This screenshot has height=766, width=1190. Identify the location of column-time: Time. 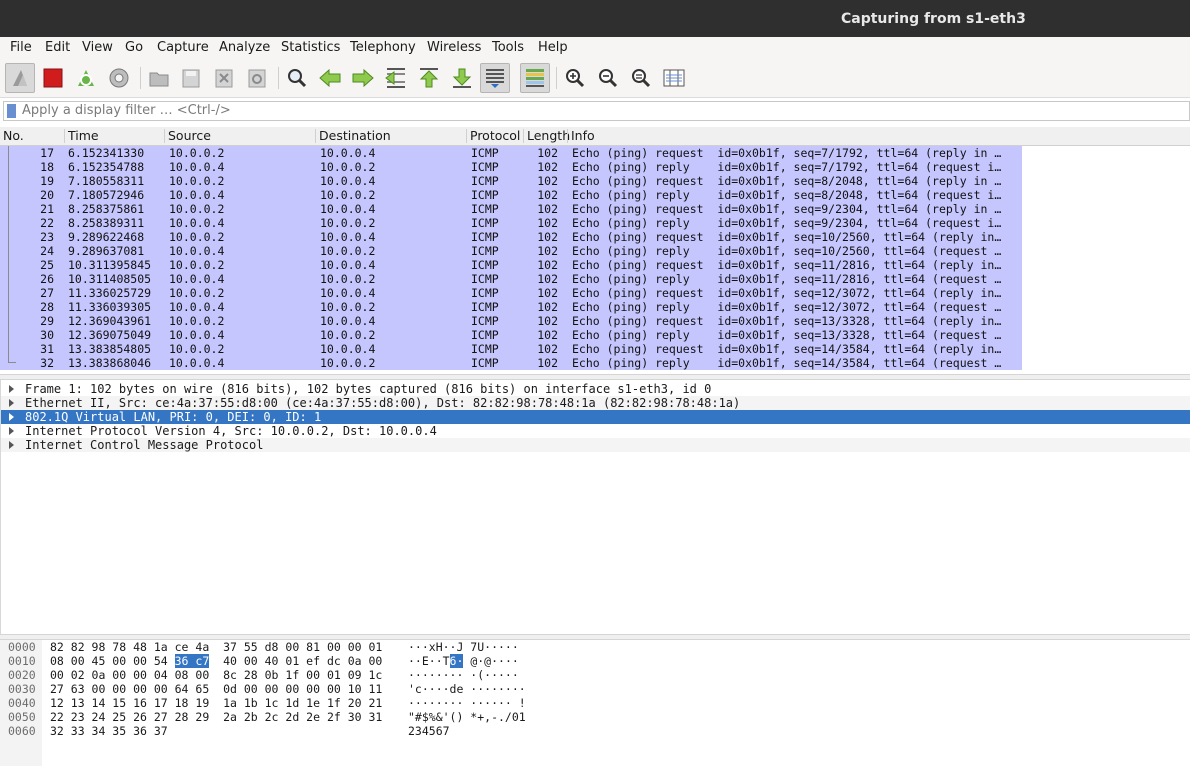
(81, 136).